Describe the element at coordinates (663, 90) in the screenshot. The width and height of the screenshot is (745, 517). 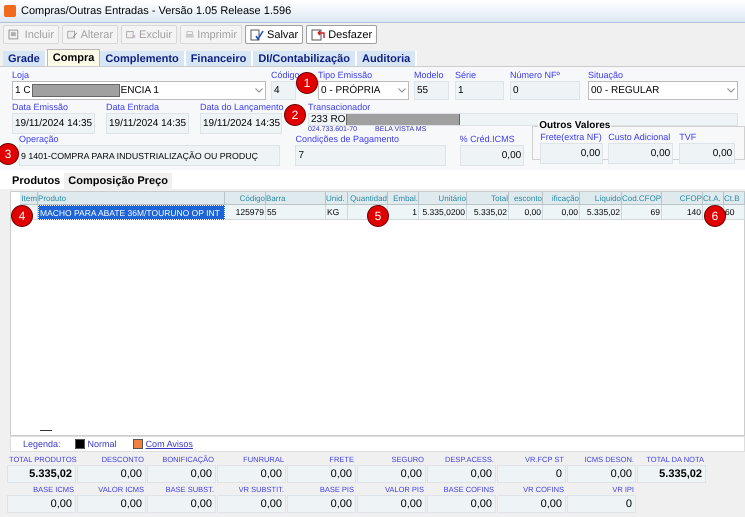
I see `dropdown-field: 00 - REGULAR` at that location.